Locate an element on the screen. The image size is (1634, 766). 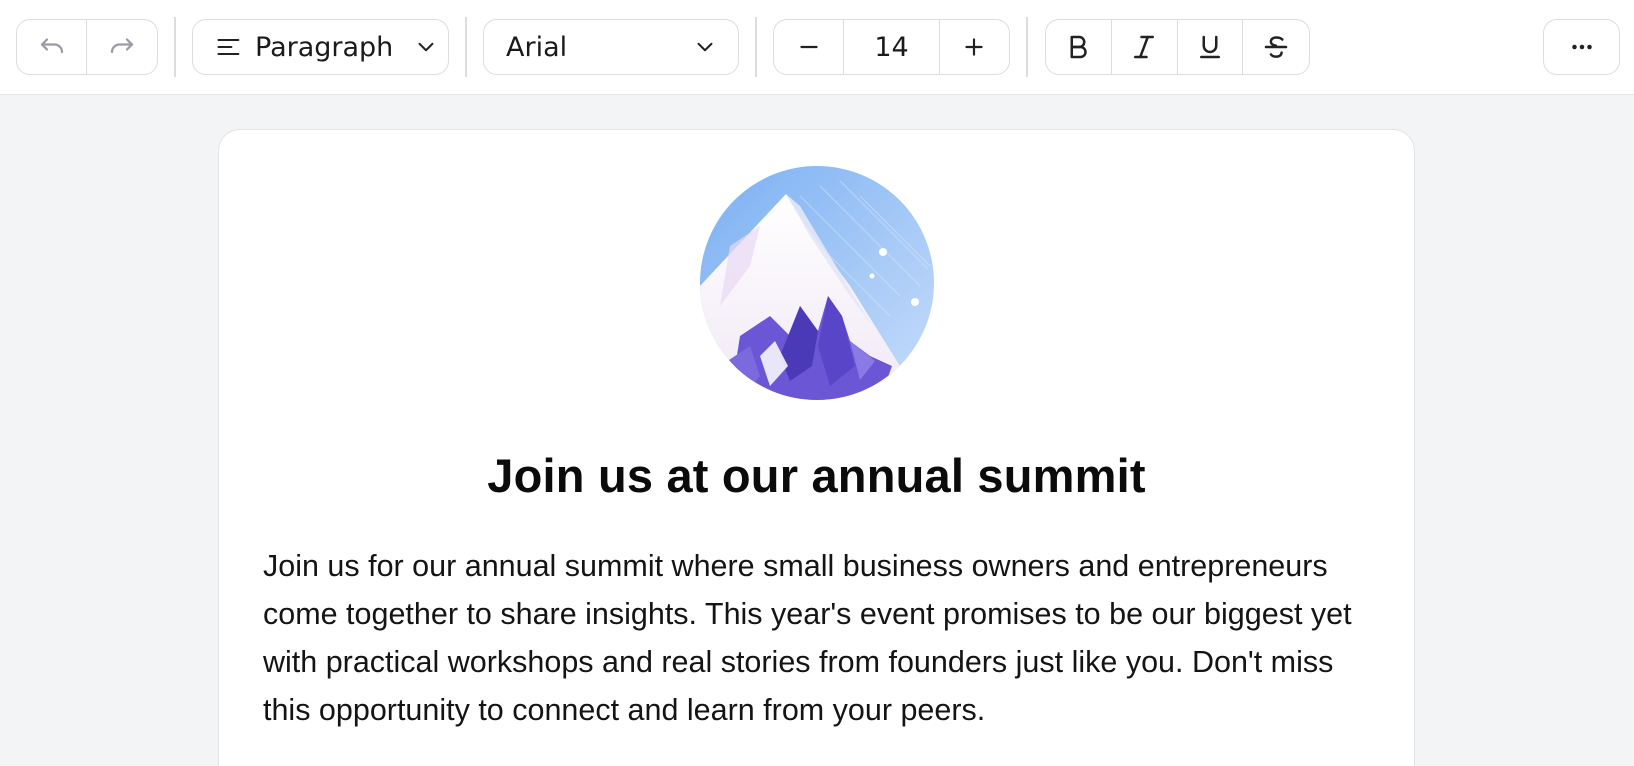
history-group is located at coordinates (87, 47).